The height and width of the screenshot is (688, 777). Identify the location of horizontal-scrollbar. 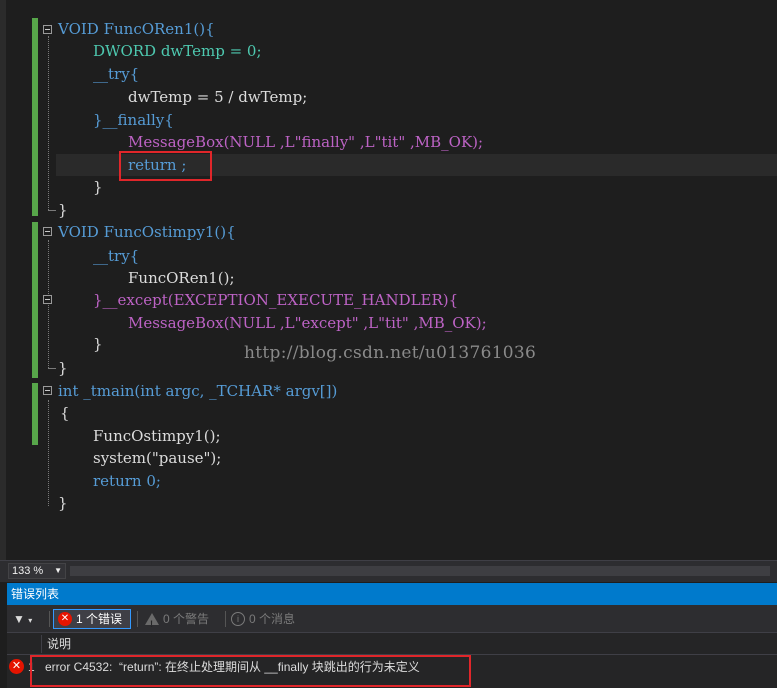
(420, 571).